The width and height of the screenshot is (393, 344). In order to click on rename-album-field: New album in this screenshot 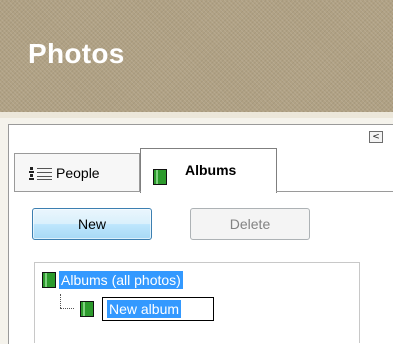, I will do `click(158, 309)`.